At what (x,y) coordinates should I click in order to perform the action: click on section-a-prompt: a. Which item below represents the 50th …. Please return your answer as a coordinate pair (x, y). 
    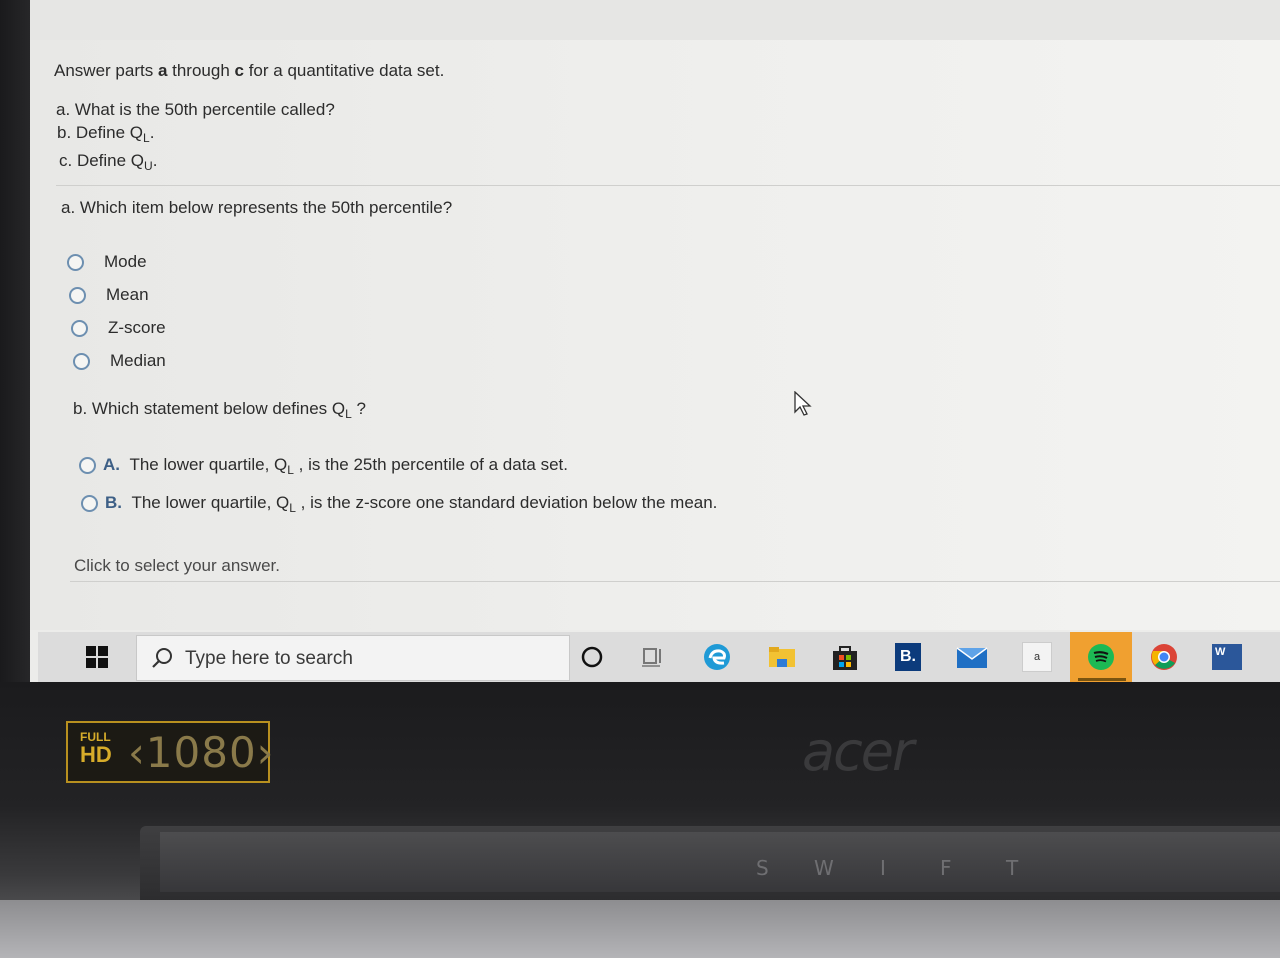
    Looking at the image, I should click on (257, 207).